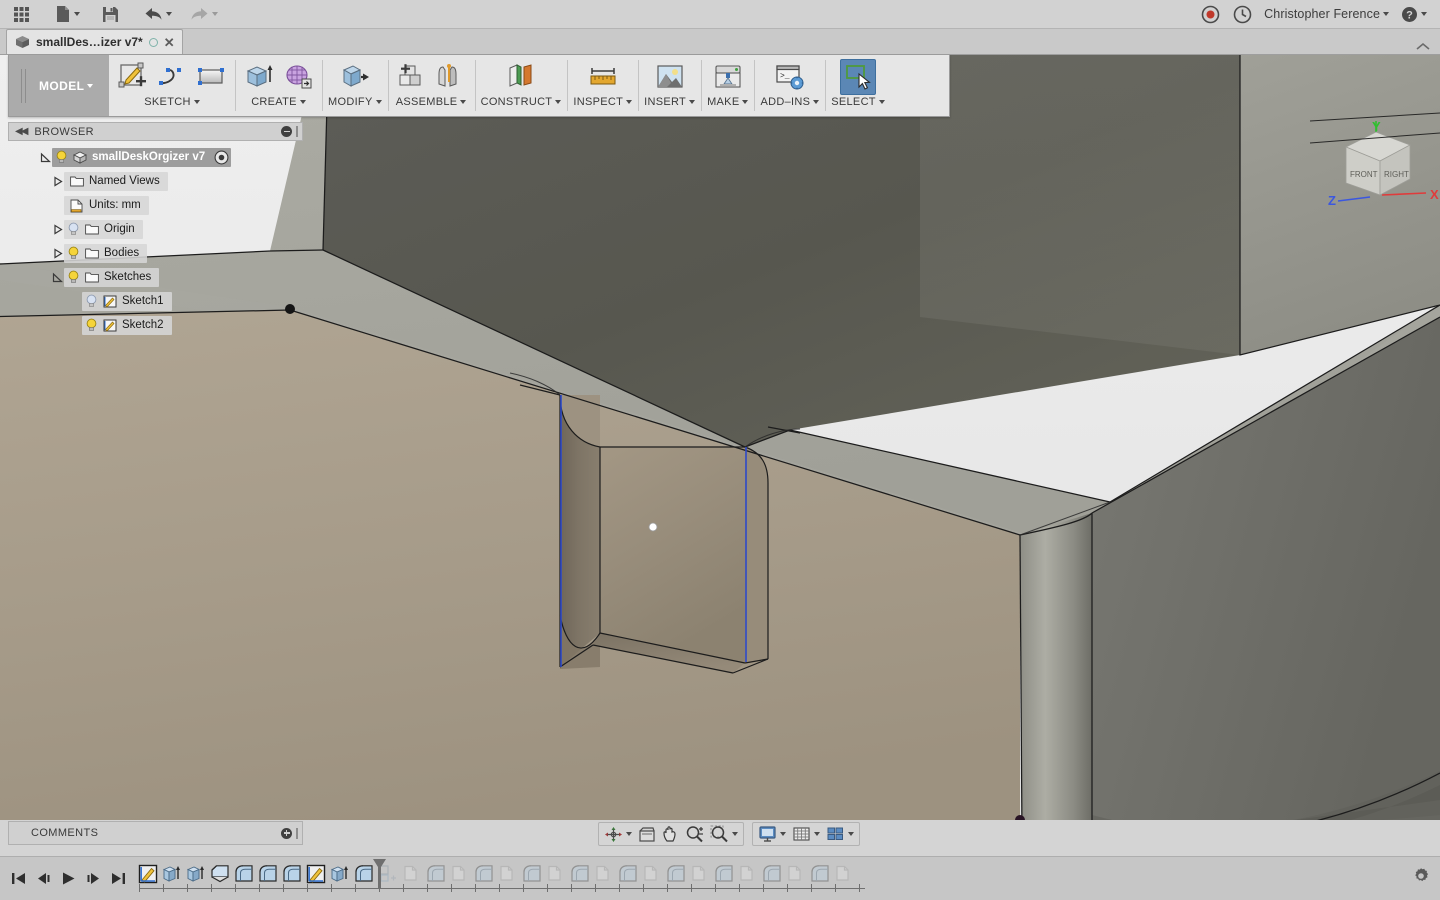 The height and width of the screenshot is (900, 1440). Describe the element at coordinates (521, 77) in the screenshot. I see `construct-plane-button` at that location.